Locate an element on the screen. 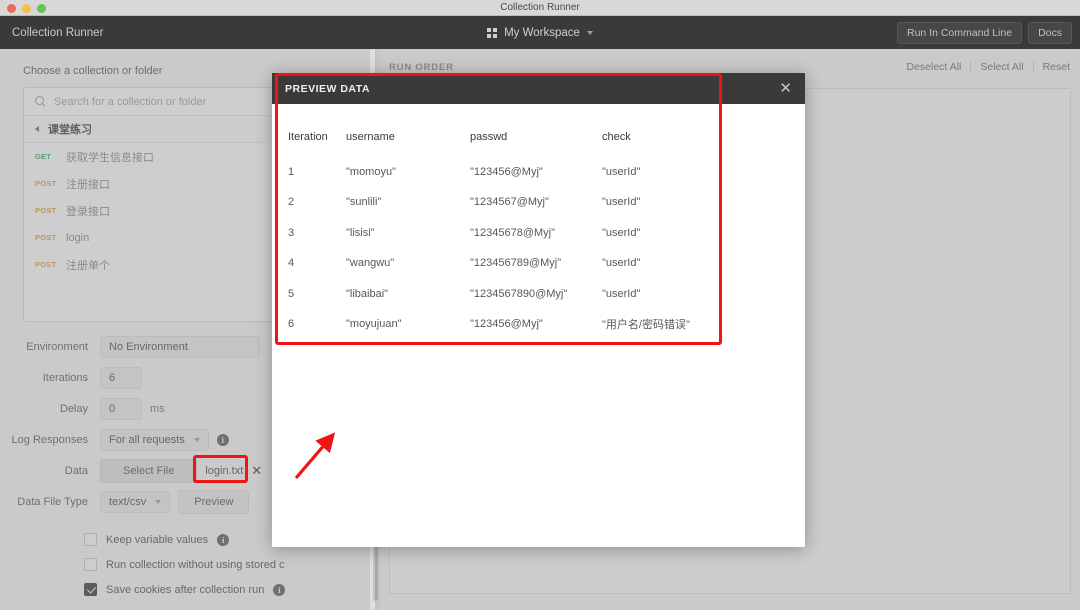  cell-iteration: 3 is located at coordinates (291, 232).